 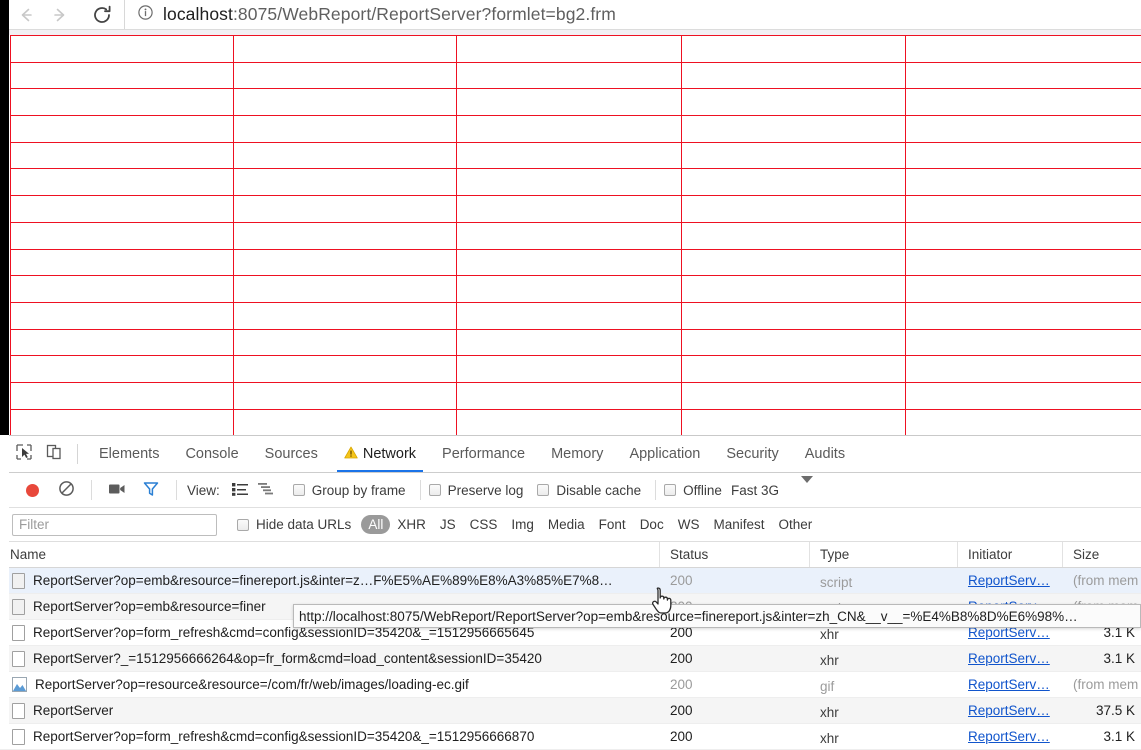 What do you see at coordinates (411, 524) in the screenshot?
I see `type-filter-xhr: XHR` at bounding box center [411, 524].